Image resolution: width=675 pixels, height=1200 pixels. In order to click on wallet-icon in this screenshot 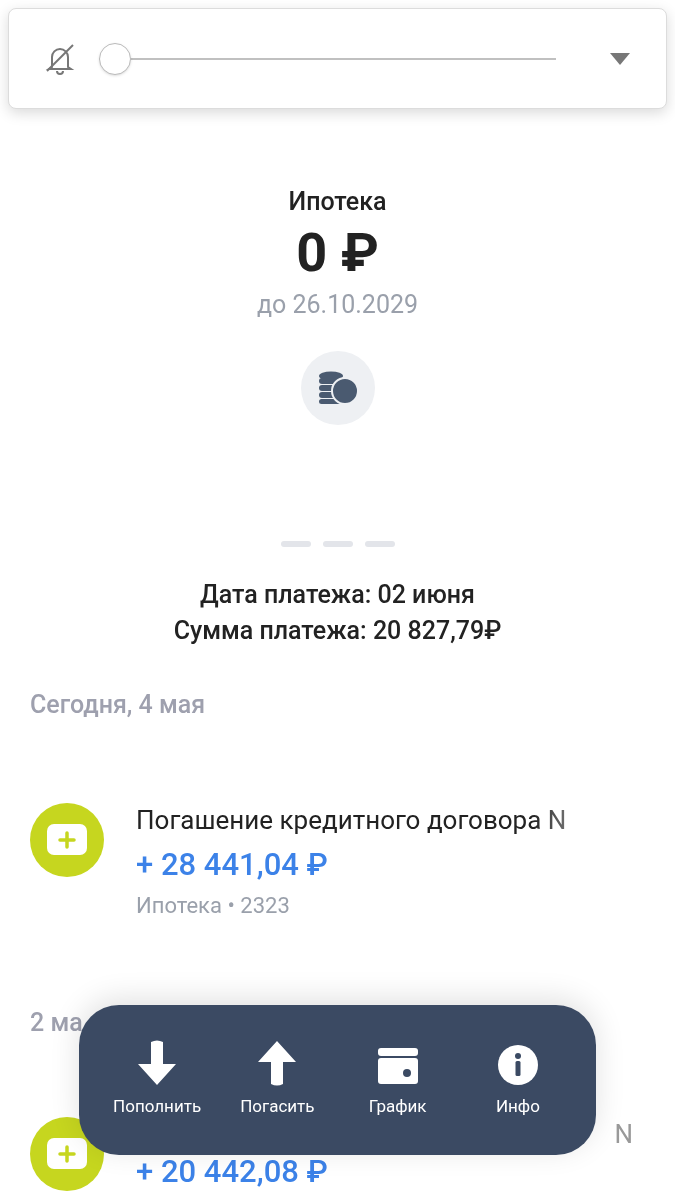, I will do `click(397, 1066)`.